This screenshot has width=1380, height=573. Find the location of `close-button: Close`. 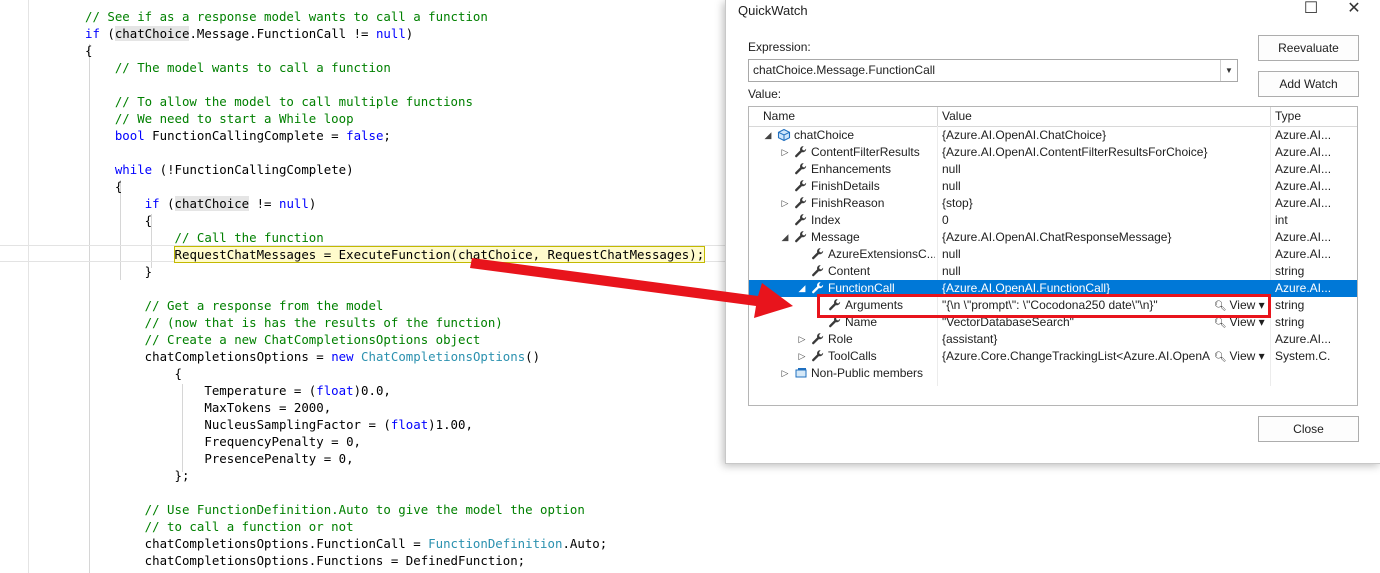

close-button: Close is located at coordinates (1308, 429).